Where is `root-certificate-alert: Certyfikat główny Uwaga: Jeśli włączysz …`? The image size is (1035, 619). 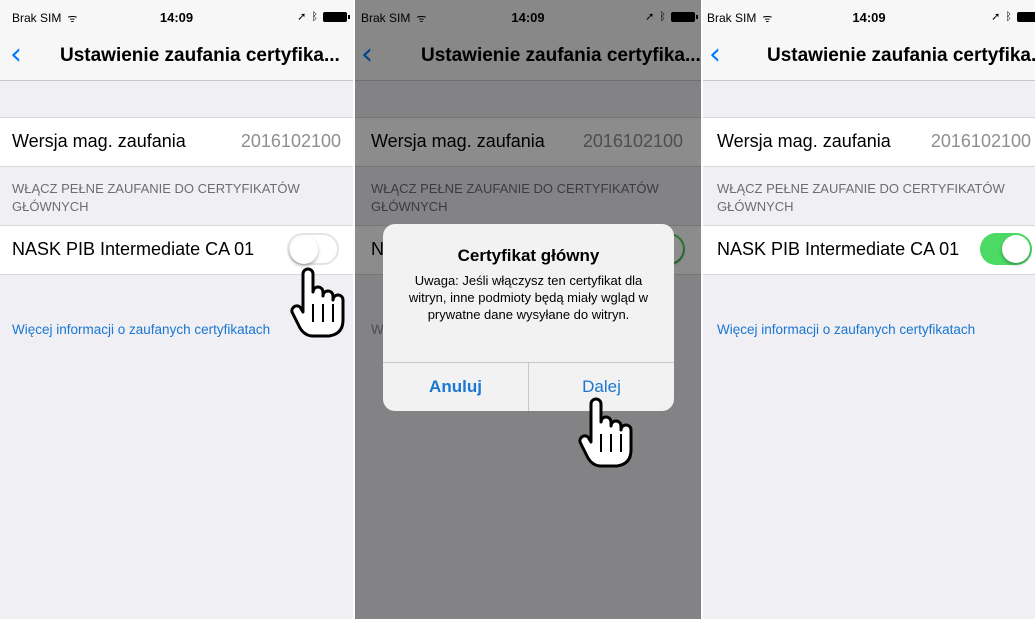
root-certificate-alert: Certyfikat główny Uwaga: Jeśli włączysz … is located at coordinates (528, 317).